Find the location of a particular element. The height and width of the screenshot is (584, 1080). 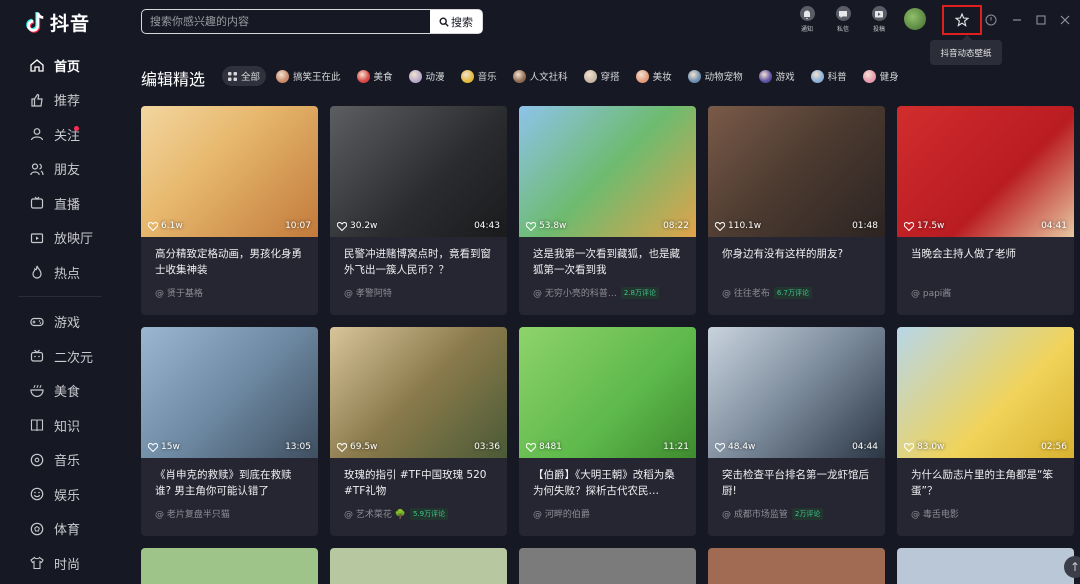

sidebar-item-label: 美食 is located at coordinates (67, 393).